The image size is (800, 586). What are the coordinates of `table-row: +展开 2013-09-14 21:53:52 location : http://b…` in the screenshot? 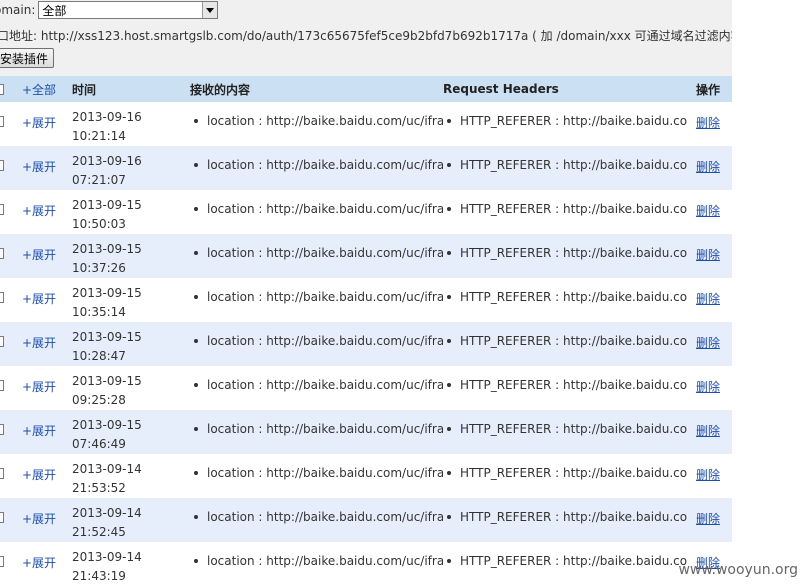 It's located at (366, 476).